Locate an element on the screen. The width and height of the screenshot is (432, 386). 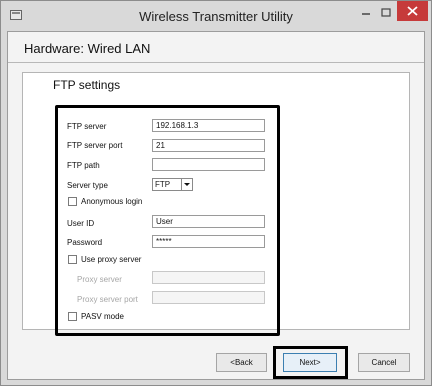
password-input: ***** is located at coordinates (208, 241).